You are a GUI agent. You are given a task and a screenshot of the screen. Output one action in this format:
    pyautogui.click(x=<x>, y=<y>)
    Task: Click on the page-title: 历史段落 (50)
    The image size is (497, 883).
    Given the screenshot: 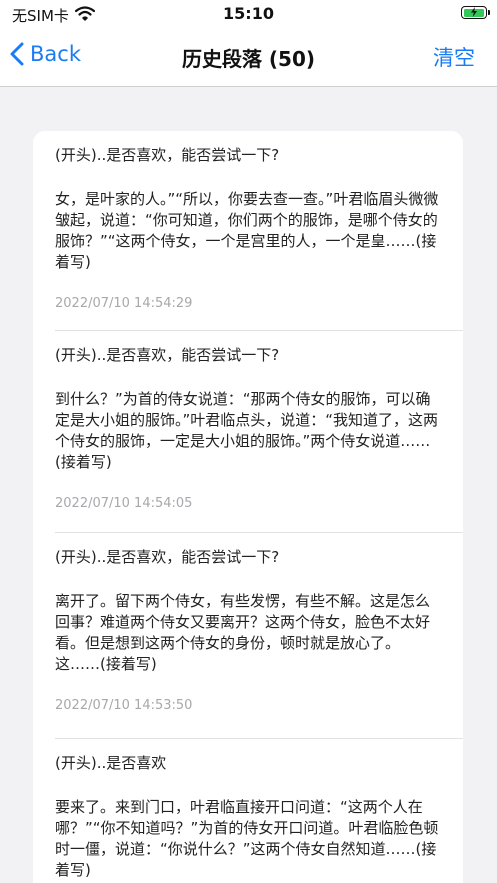 What is the action you would take?
    pyautogui.click(x=248, y=59)
    